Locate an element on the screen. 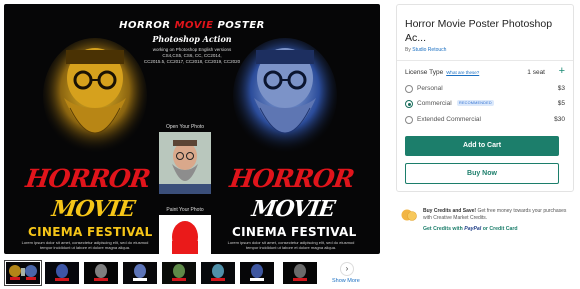 The image size is (580, 289). poster-festival-left: CINEMA FESTIVAL is located at coordinates (90, 232).